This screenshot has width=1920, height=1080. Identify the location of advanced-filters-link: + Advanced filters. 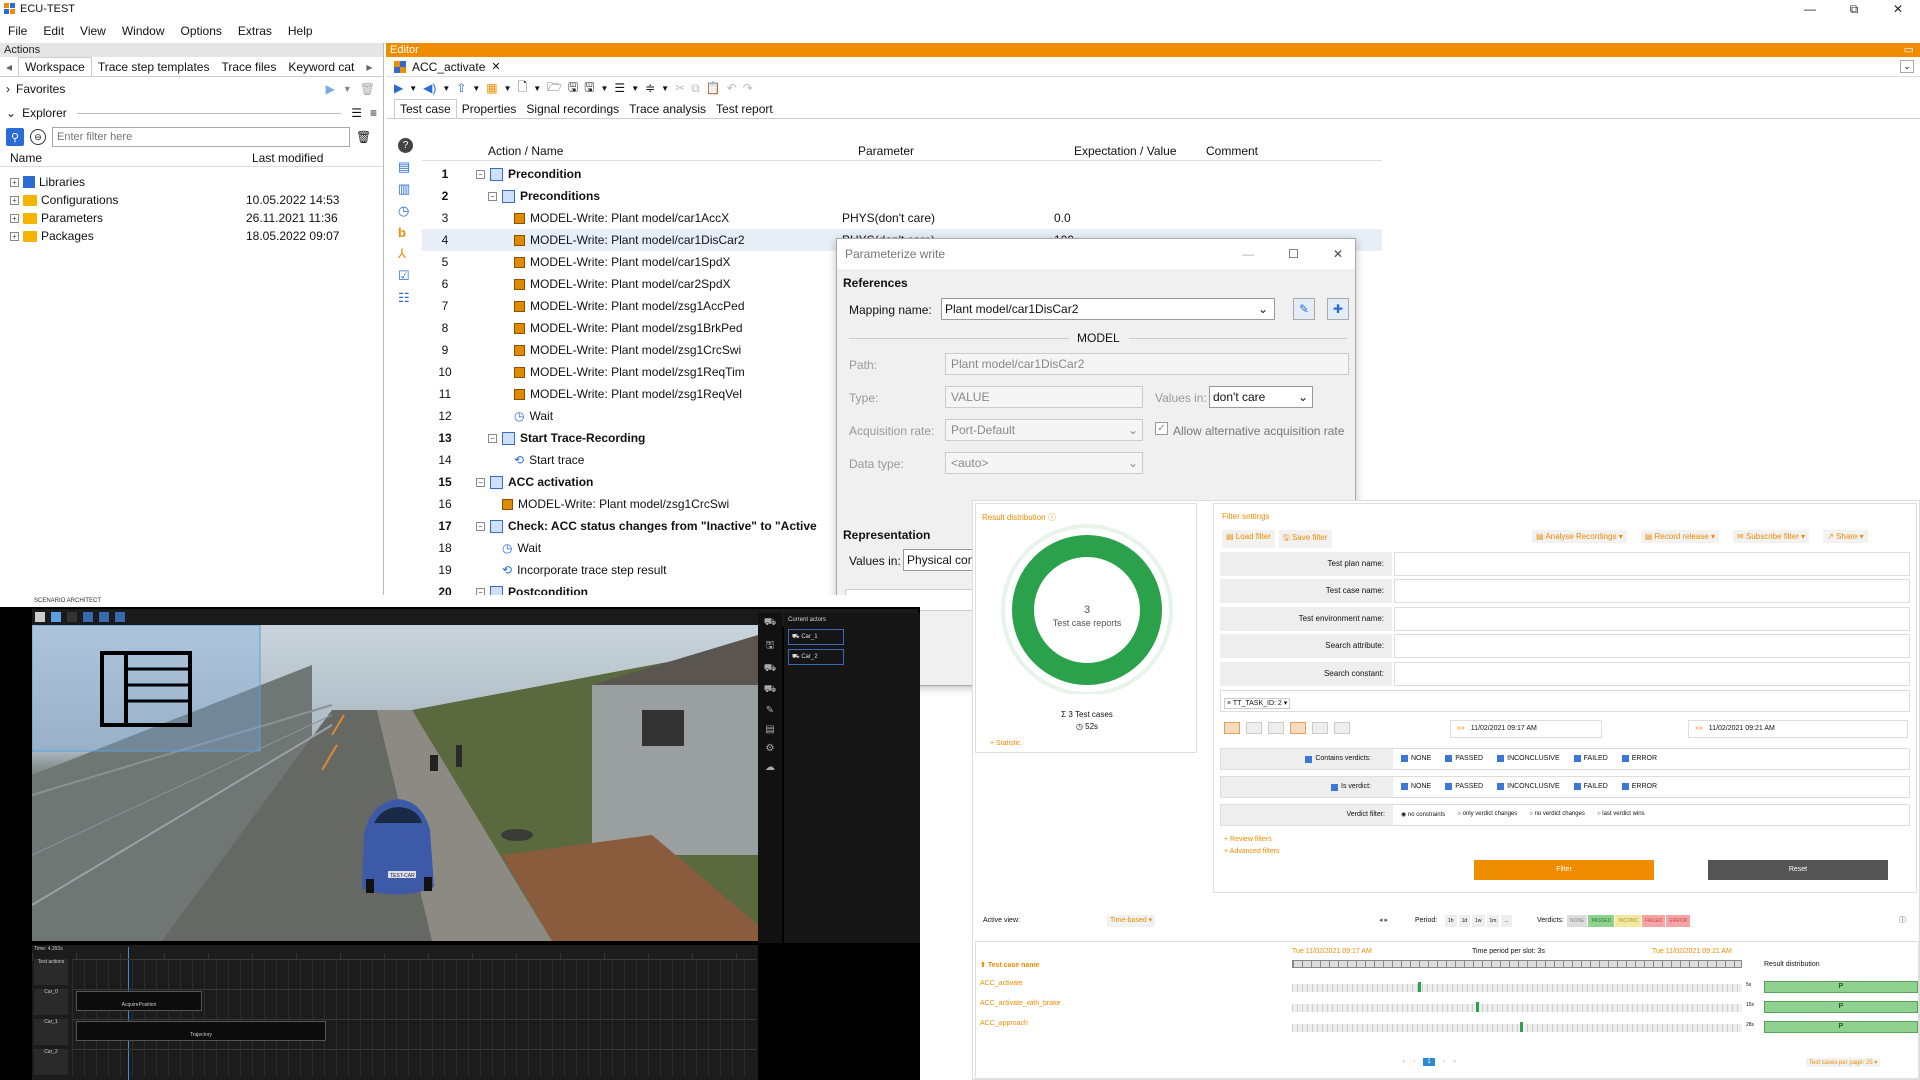
(1251, 851).